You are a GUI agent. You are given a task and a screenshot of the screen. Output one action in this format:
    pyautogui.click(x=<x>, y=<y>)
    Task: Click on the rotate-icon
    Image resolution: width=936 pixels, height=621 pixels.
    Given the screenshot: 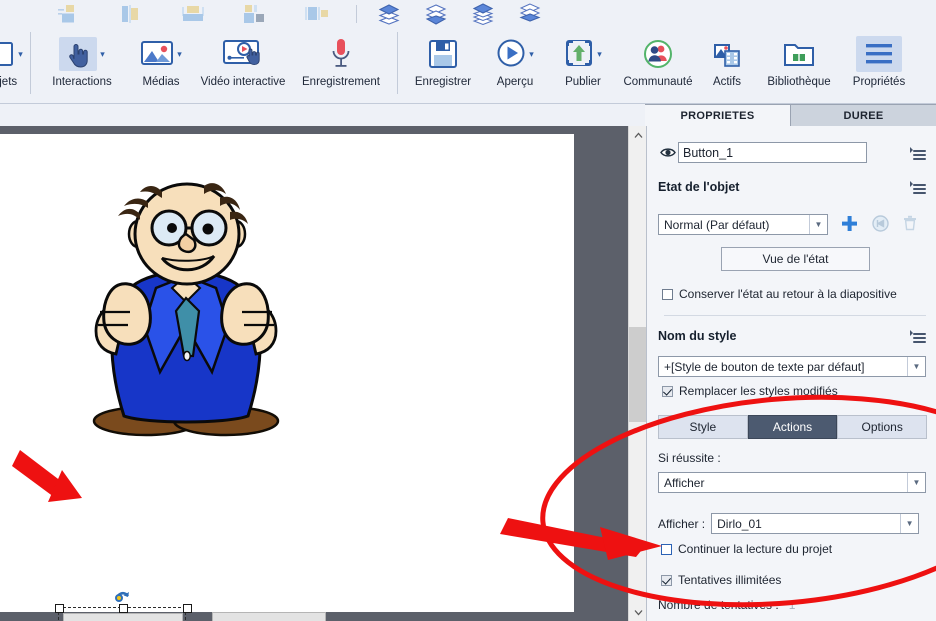 What is the action you would take?
    pyautogui.click(x=123, y=597)
    